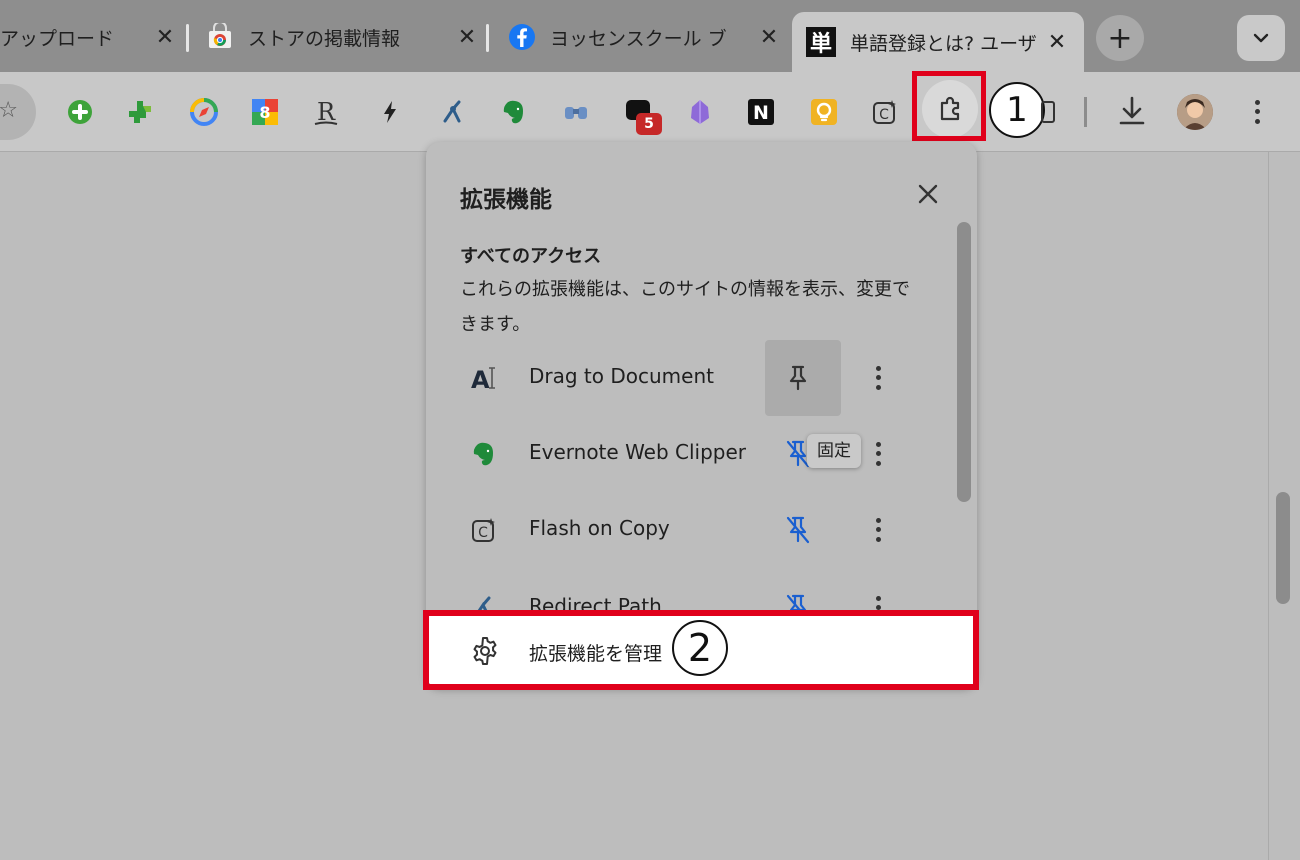 The image size is (1300, 860). I want to click on extension-notification-badge: 5, so click(649, 124).